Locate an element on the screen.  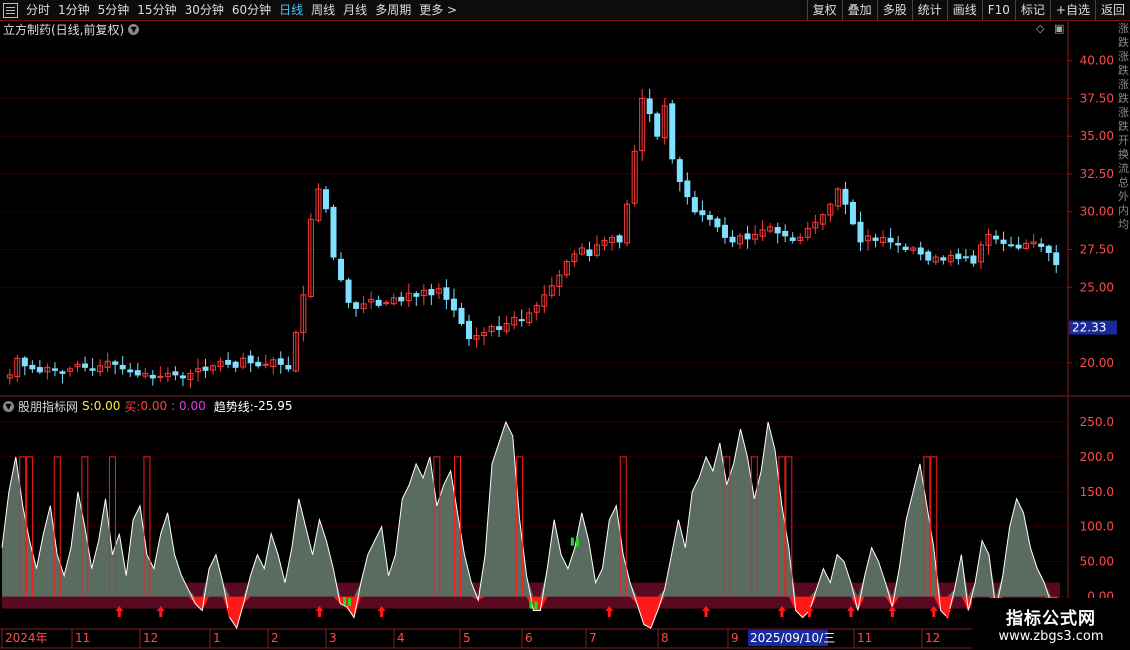
price-tick-label: 35.00 is located at coordinates (1097, 136).